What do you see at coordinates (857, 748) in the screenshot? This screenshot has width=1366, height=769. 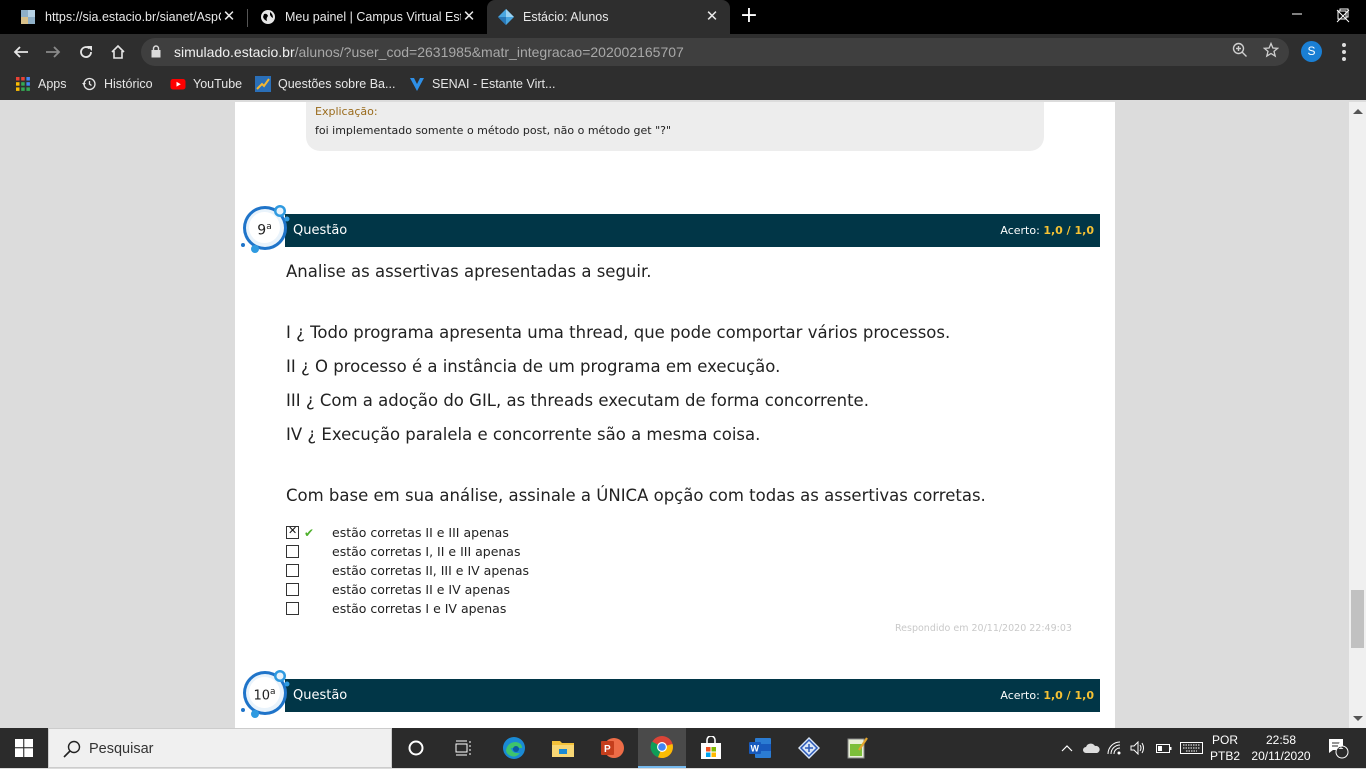 I see `notepad-app-button` at bounding box center [857, 748].